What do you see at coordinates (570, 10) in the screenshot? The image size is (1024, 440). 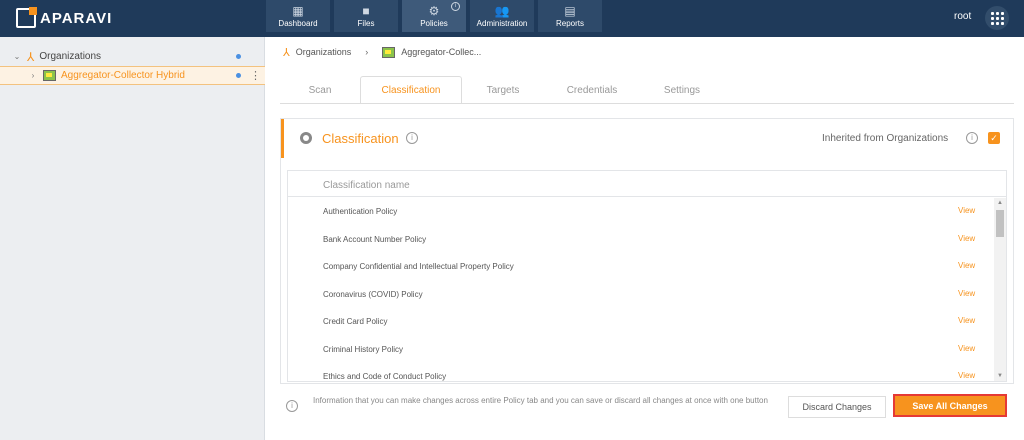 I see `report-icon: ▤` at bounding box center [570, 10].